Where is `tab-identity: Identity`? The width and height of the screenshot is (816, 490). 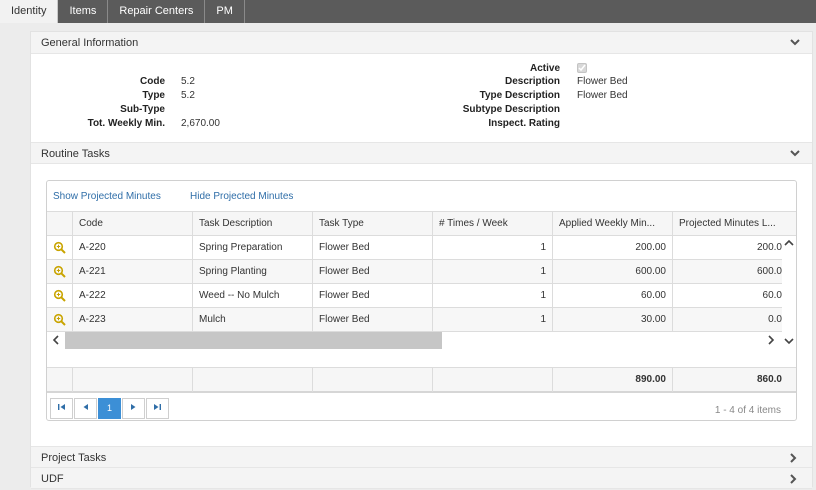 tab-identity: Identity is located at coordinates (29, 11).